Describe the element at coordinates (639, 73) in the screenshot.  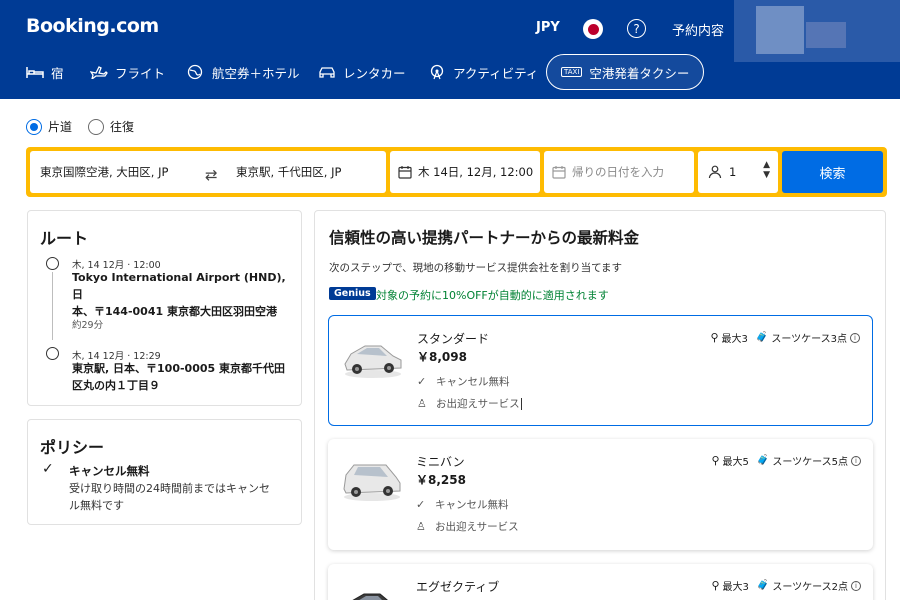
I see `nav-airport-taxi-label: 空港発着タクシー` at that location.